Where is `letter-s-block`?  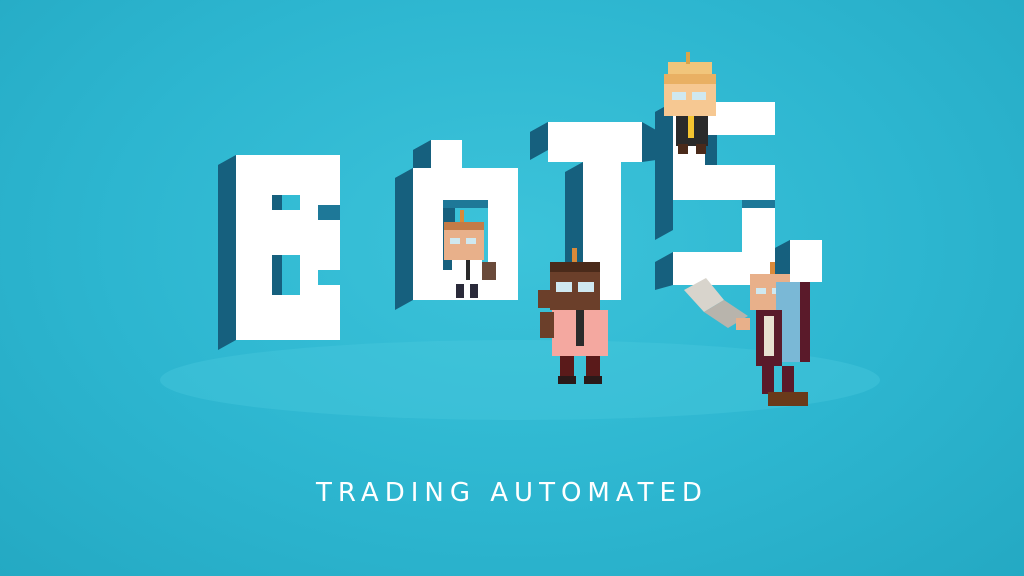 letter-s-block is located at coordinates (715, 196).